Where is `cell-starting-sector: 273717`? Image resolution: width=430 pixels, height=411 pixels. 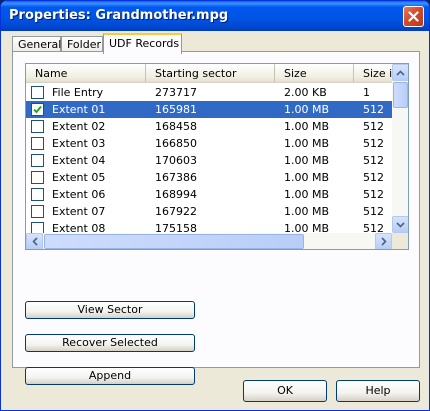
cell-starting-sector: 273717 is located at coordinates (176, 92).